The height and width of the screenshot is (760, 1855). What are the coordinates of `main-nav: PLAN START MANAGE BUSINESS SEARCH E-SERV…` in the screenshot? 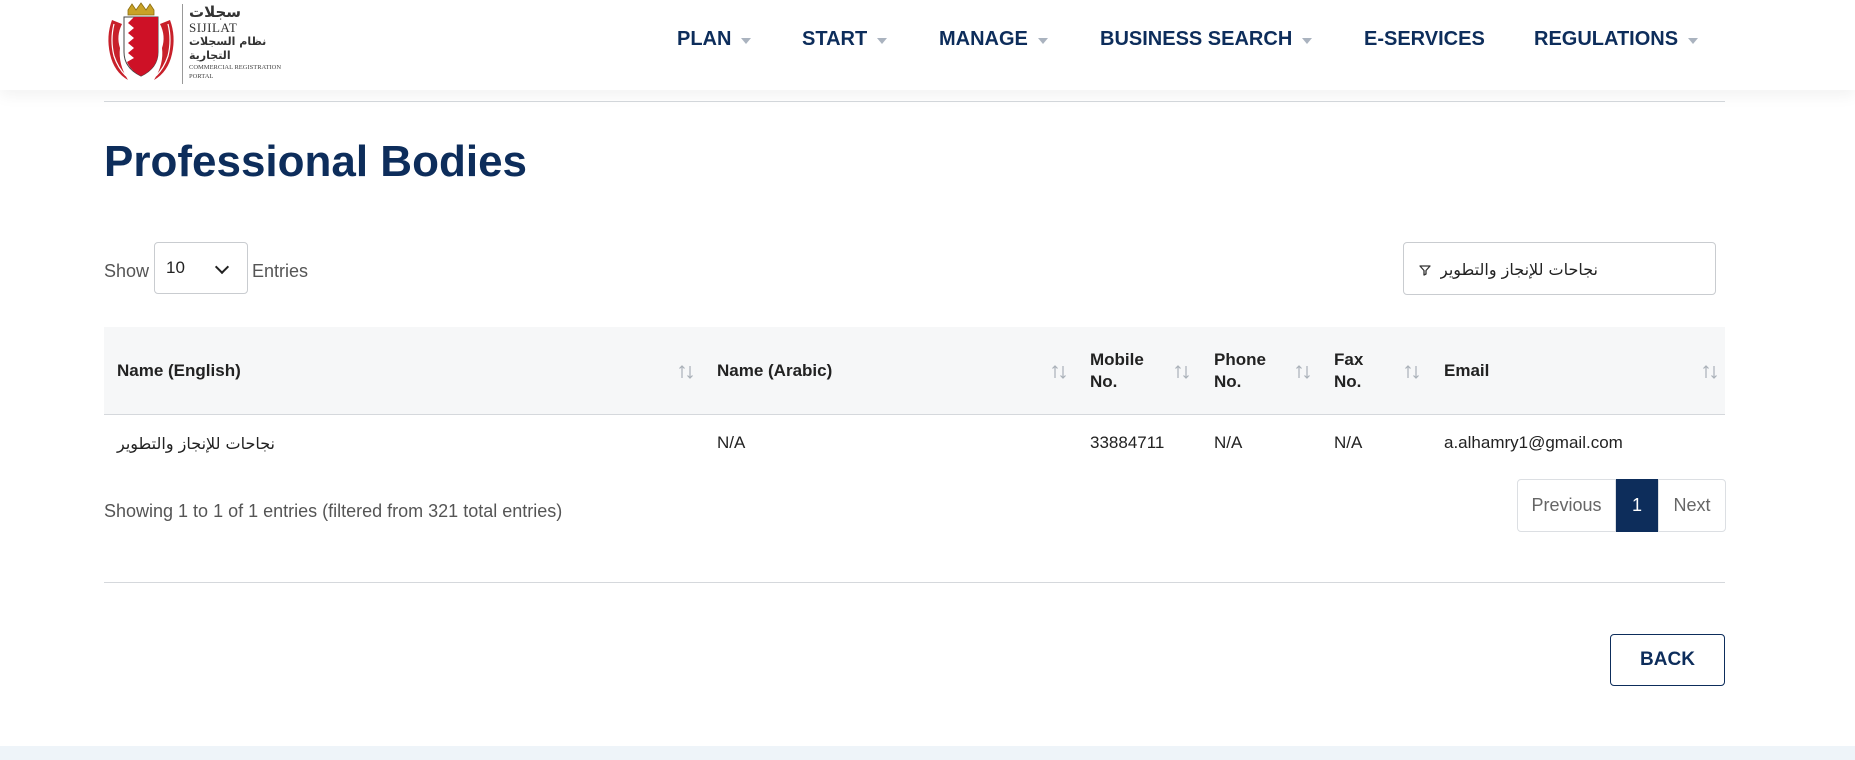 It's located at (927, 40).